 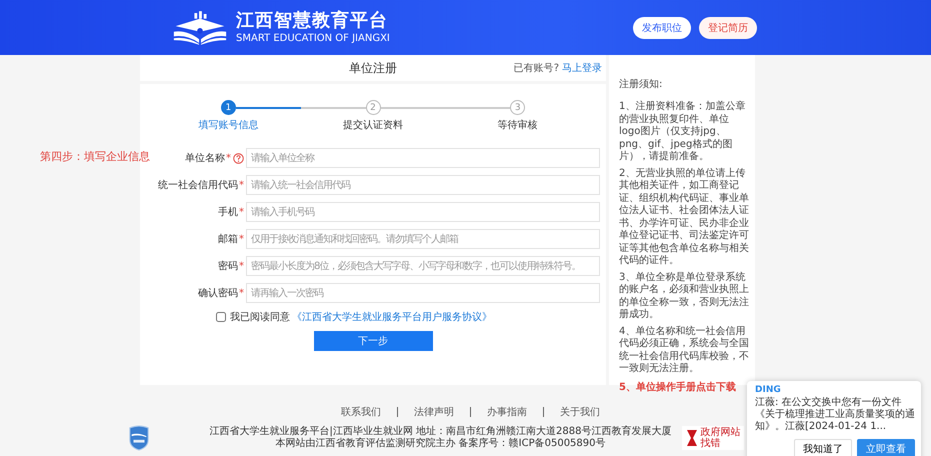 I want to click on notice-title: 注册须知:, so click(x=641, y=84).